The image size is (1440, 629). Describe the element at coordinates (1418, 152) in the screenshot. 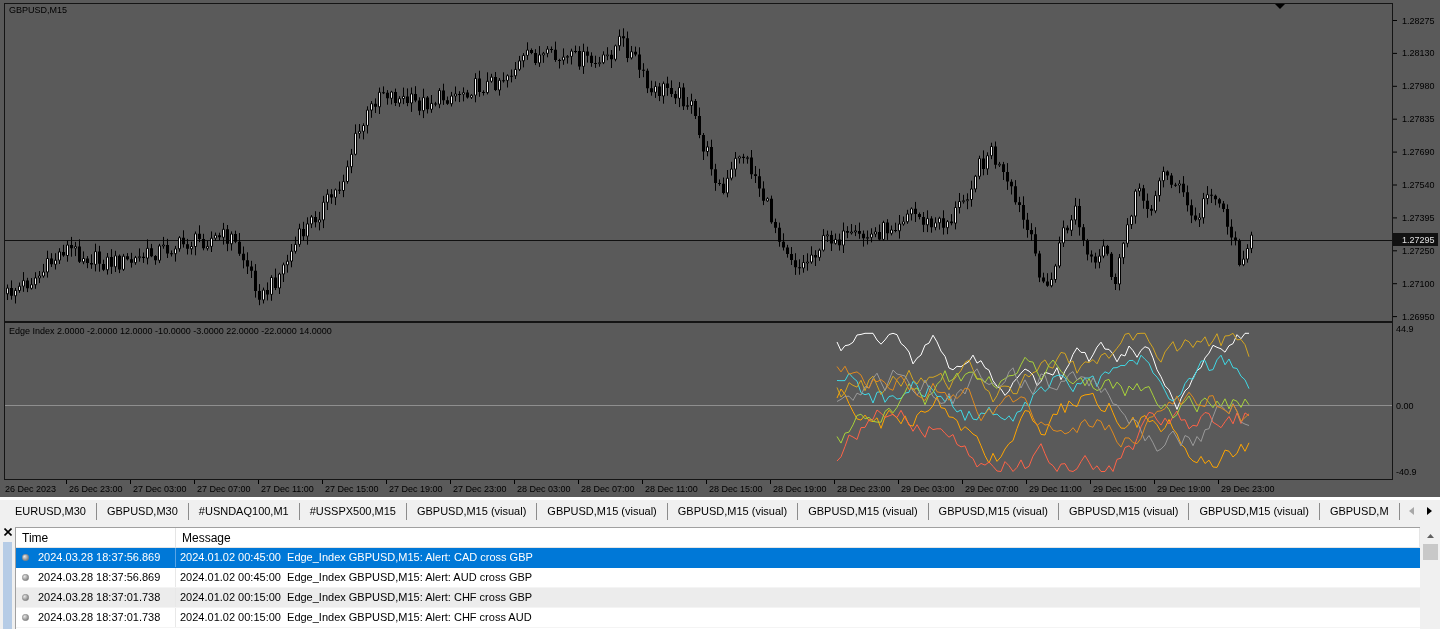

I see `price-label: 1.27690` at that location.